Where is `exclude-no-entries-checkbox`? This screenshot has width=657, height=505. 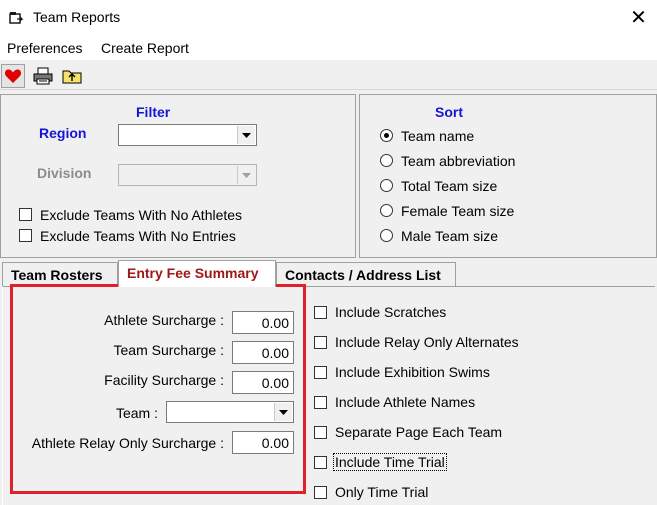
exclude-no-entries-checkbox is located at coordinates (25, 235).